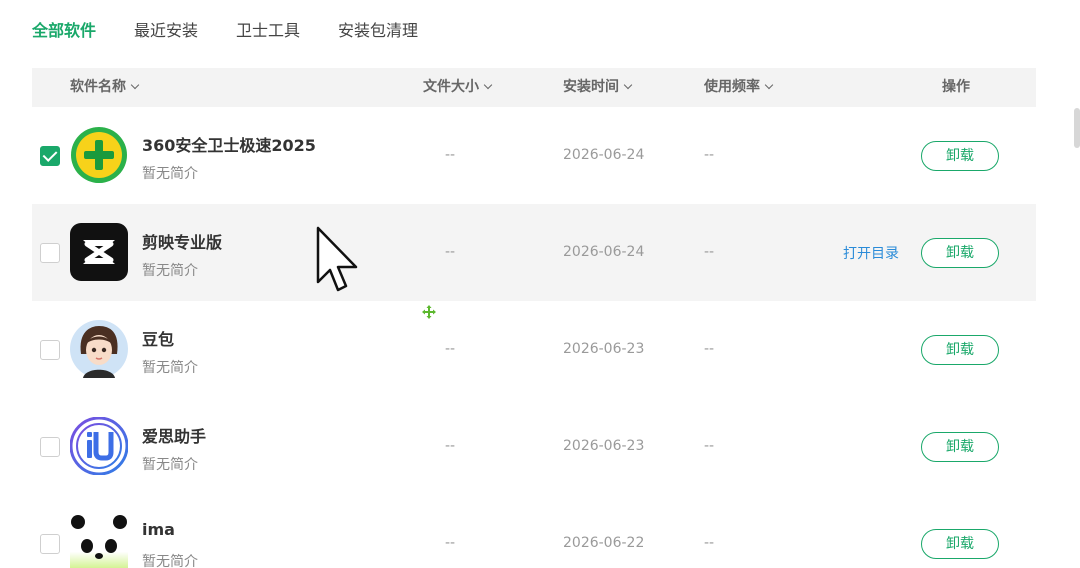 This screenshot has width=1080, height=568. What do you see at coordinates (229, 145) in the screenshot?
I see `app-name: 360安全卫士极速2025` at bounding box center [229, 145].